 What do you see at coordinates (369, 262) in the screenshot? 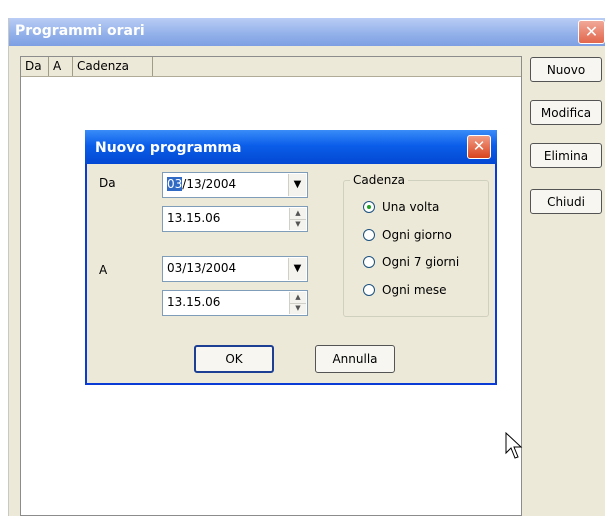
I see `radio-weekly` at bounding box center [369, 262].